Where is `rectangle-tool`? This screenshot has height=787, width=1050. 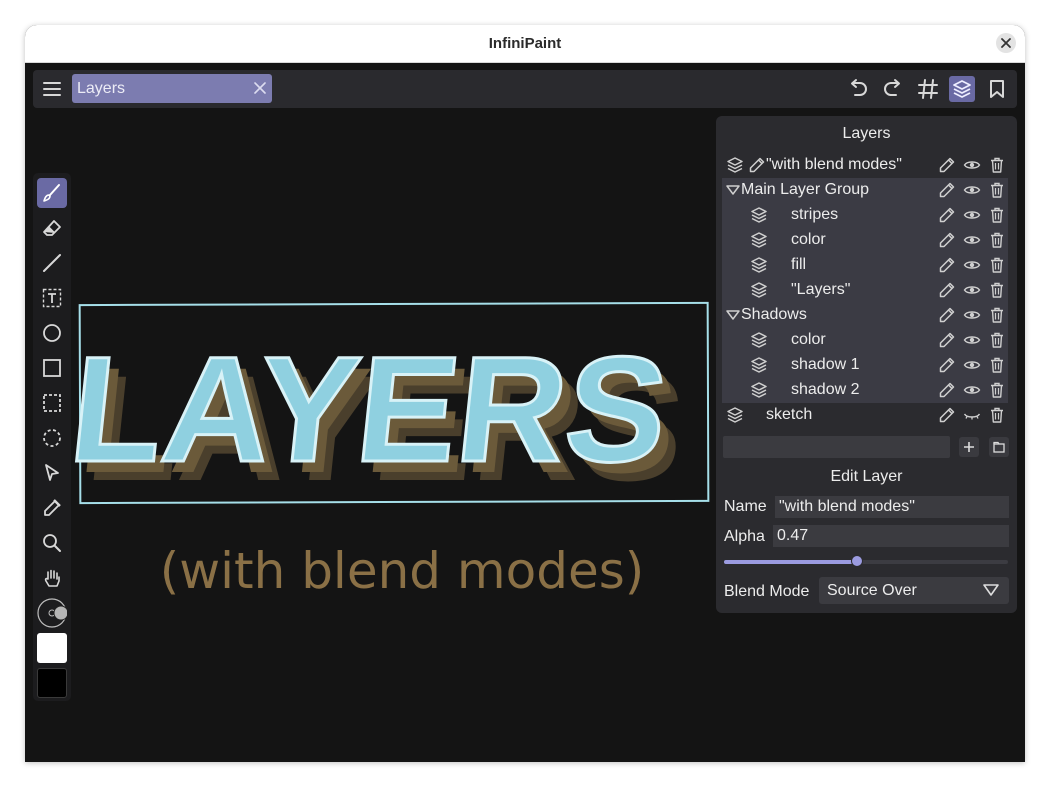 rectangle-tool is located at coordinates (52, 368).